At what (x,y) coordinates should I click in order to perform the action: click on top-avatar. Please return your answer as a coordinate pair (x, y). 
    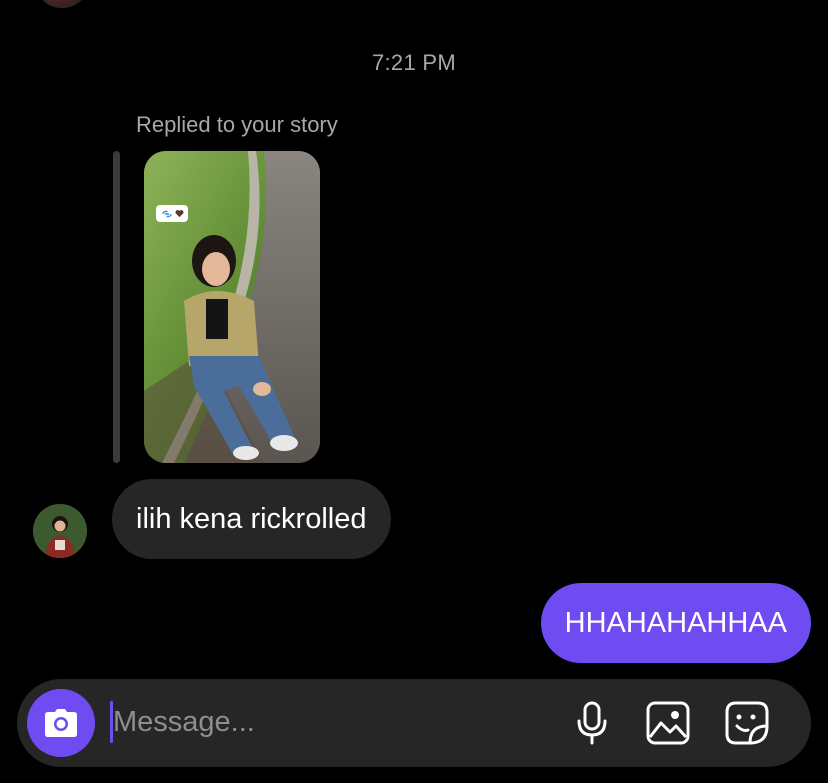
    Looking at the image, I should click on (62, 4).